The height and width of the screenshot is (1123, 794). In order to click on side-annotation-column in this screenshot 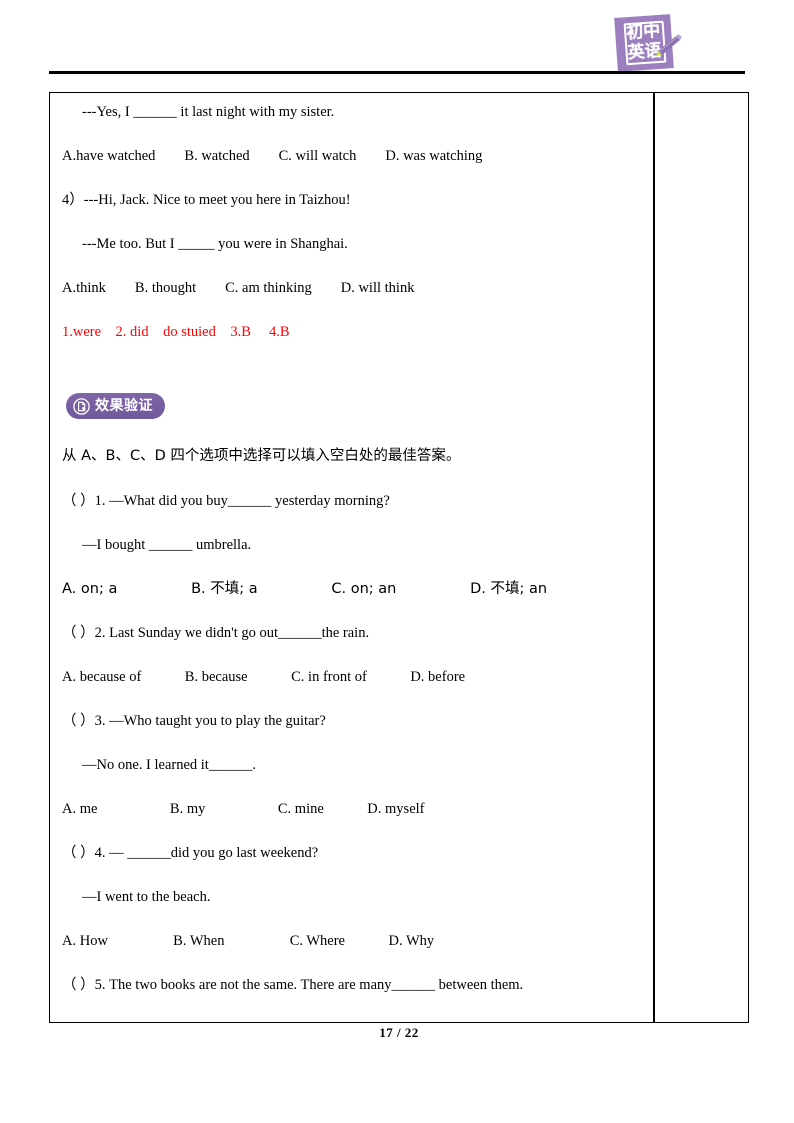, I will do `click(701, 557)`.